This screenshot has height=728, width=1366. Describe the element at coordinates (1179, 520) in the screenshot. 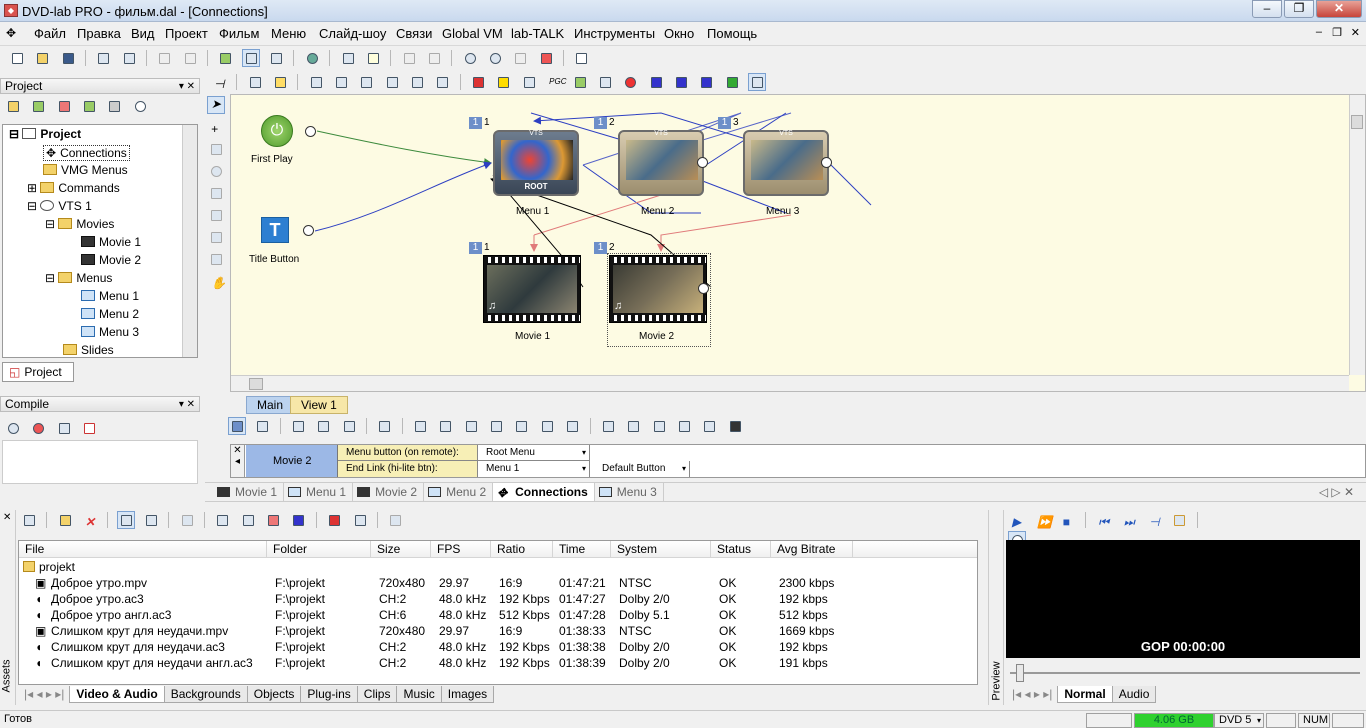

I see `mark-out-icon` at that location.